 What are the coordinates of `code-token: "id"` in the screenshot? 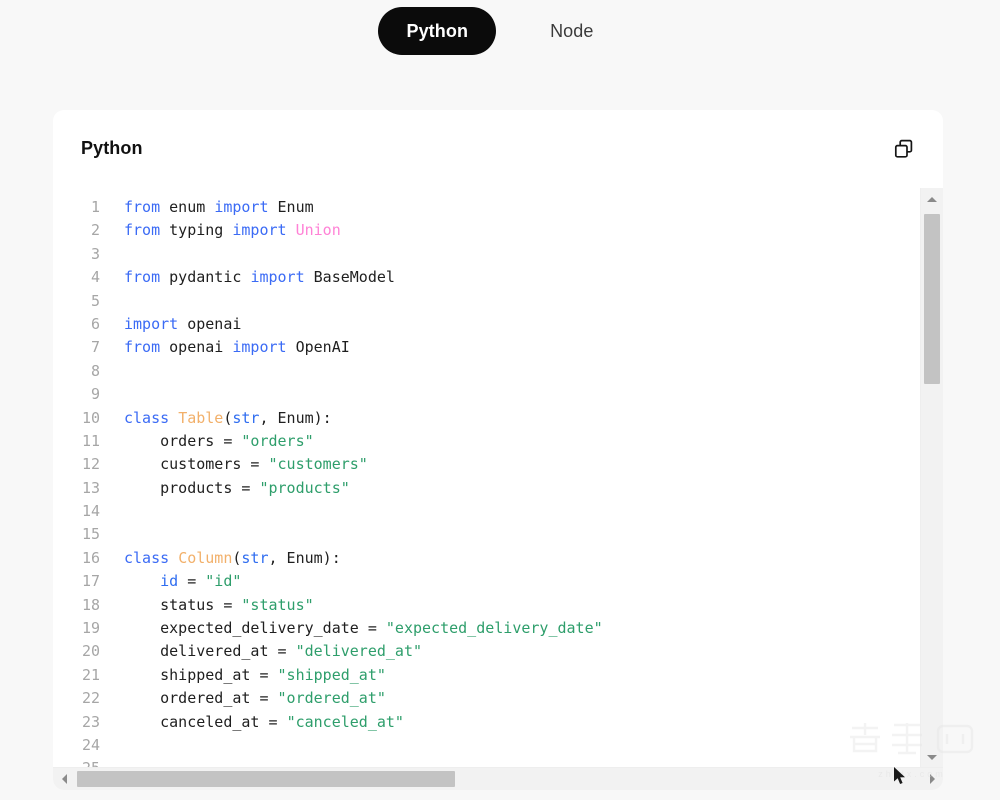 It's located at (223, 581).